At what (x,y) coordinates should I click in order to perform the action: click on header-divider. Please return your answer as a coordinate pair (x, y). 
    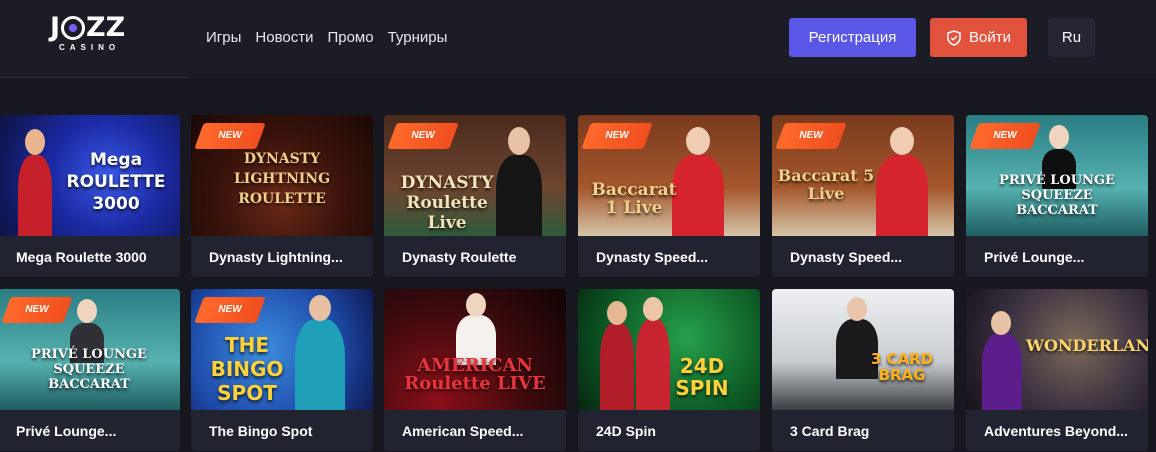
    Looking at the image, I should click on (95, 77).